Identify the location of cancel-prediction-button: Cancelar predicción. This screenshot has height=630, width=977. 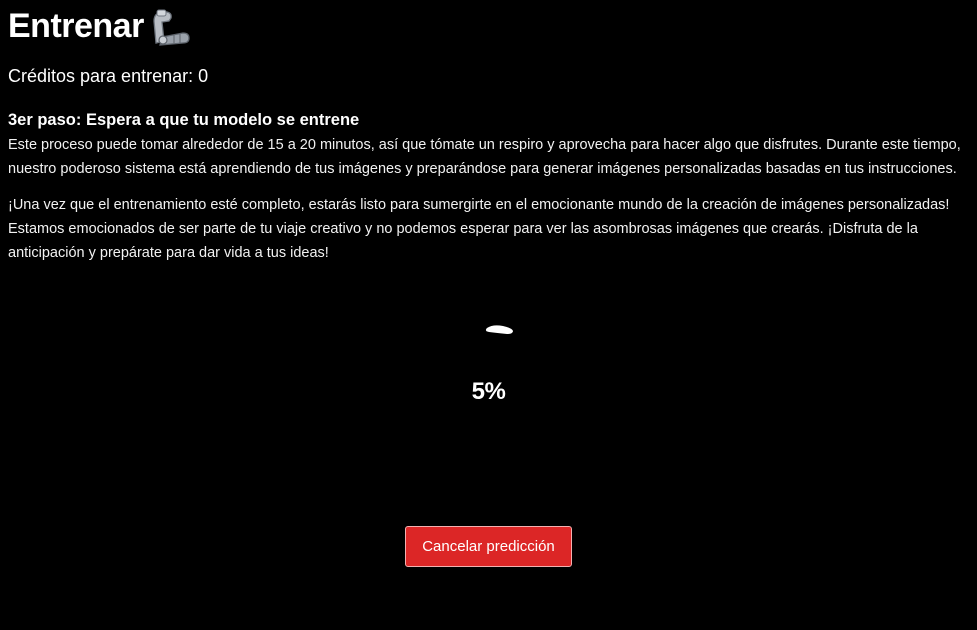
(488, 546).